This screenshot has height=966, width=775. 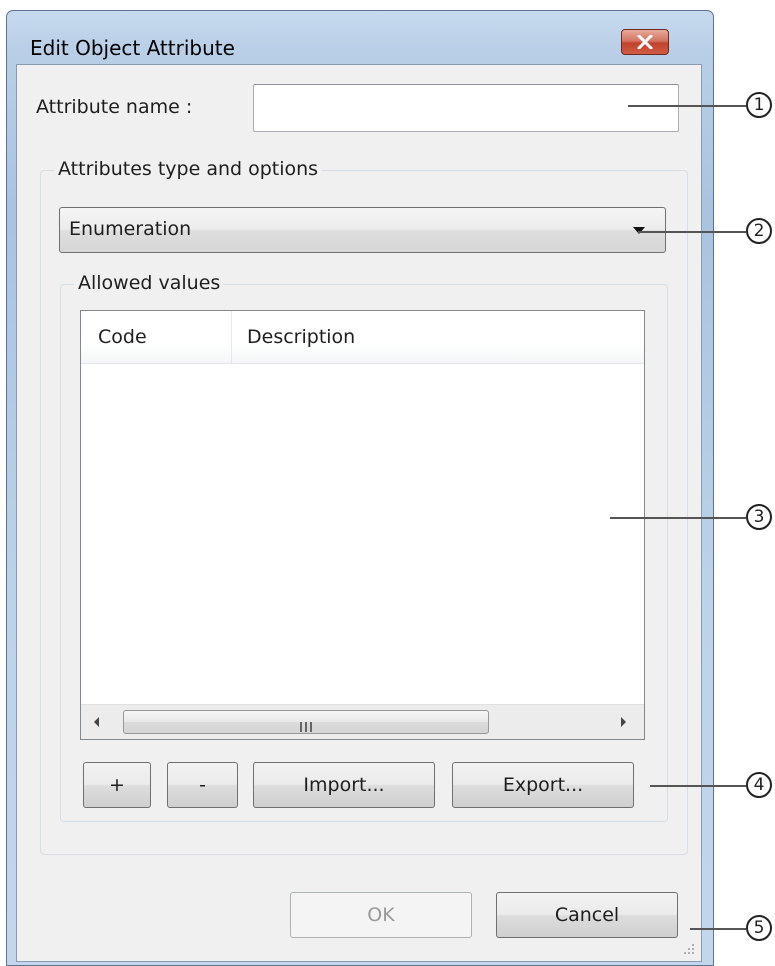 I want to click on callout-2: 2, so click(x=759, y=231).